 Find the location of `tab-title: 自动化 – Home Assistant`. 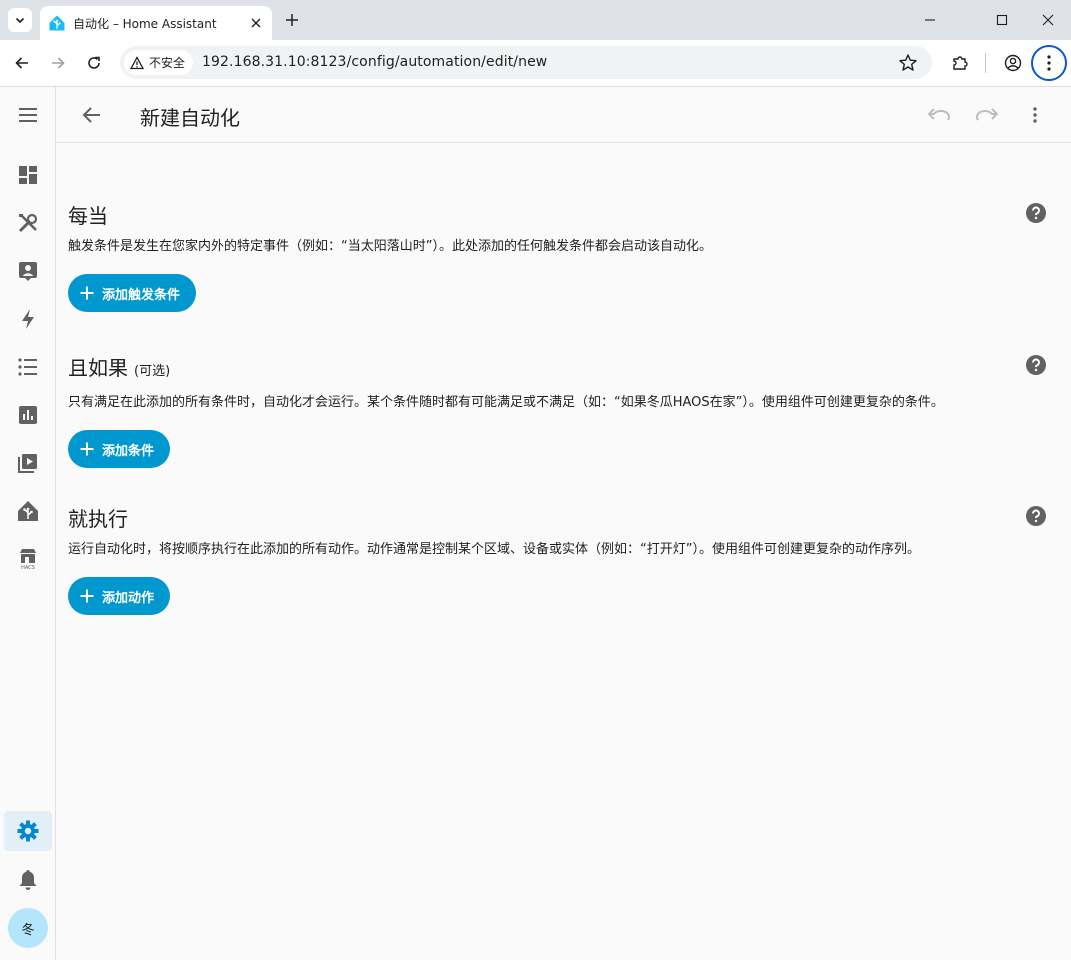

tab-title: 自动化 – Home Assistant is located at coordinates (145, 23).